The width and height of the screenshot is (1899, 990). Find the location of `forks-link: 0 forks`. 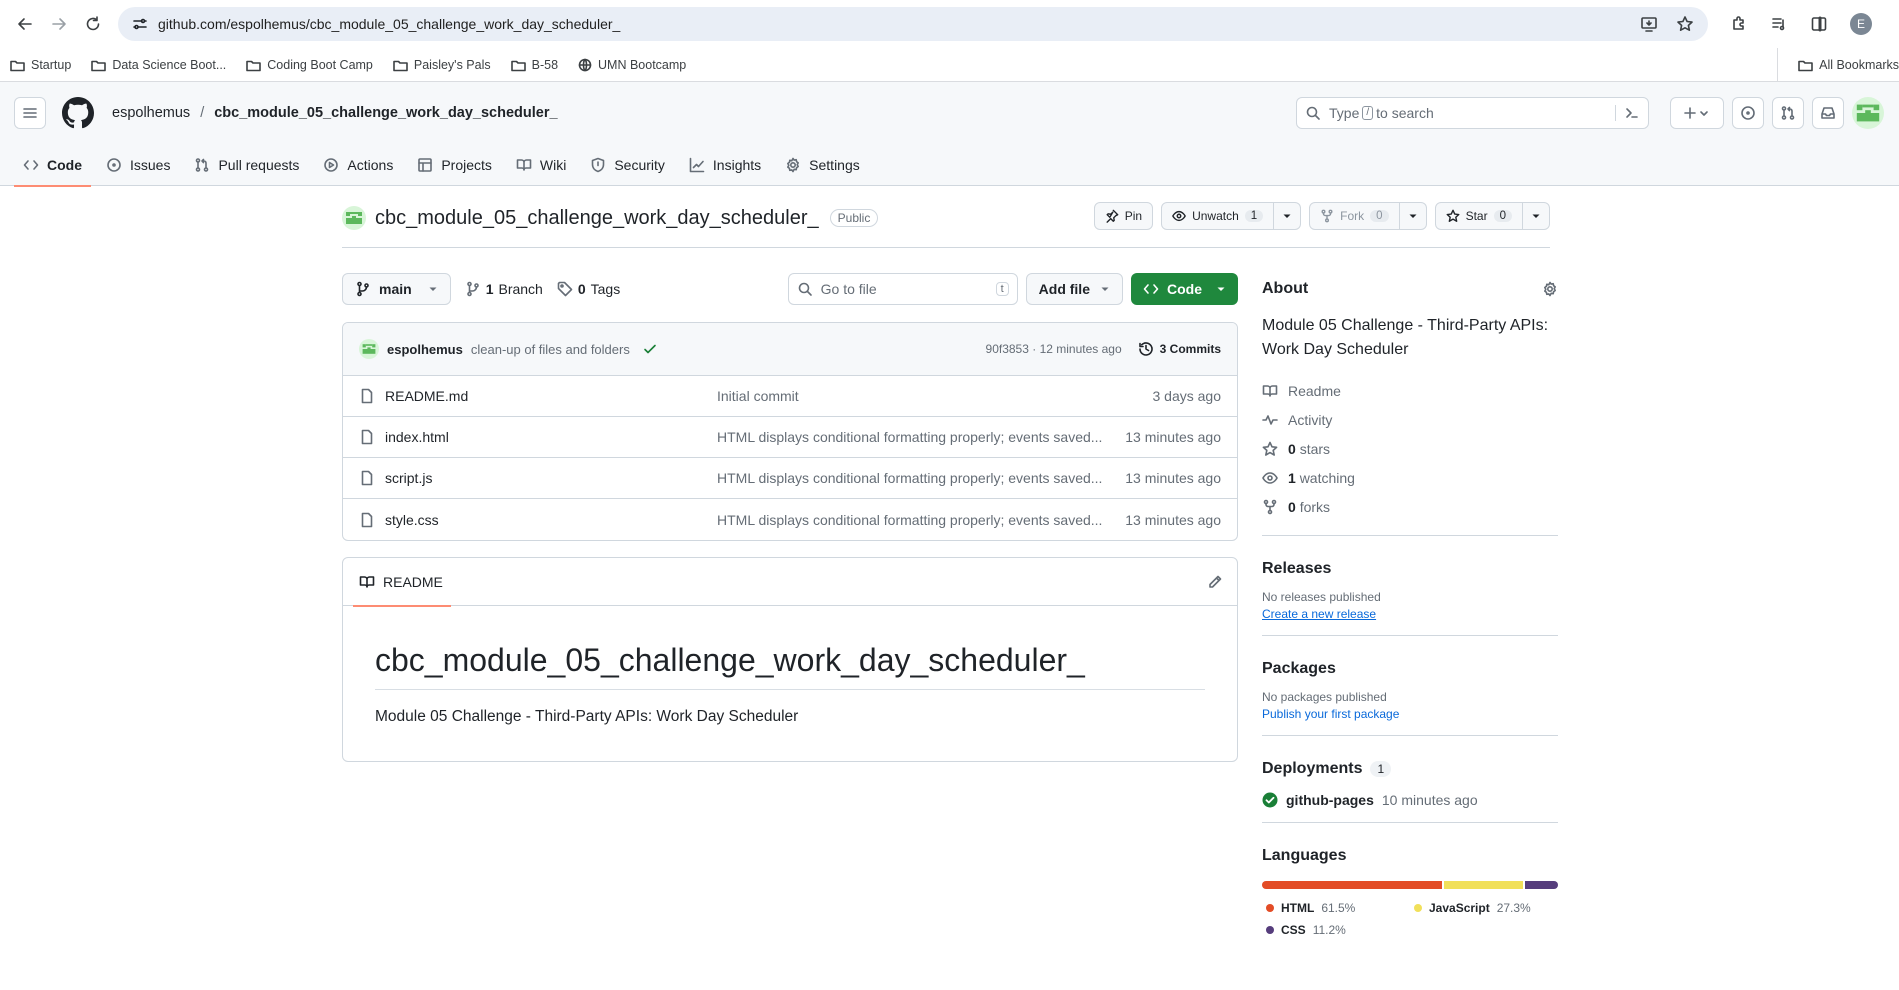

forks-link: 0 forks is located at coordinates (1410, 506).